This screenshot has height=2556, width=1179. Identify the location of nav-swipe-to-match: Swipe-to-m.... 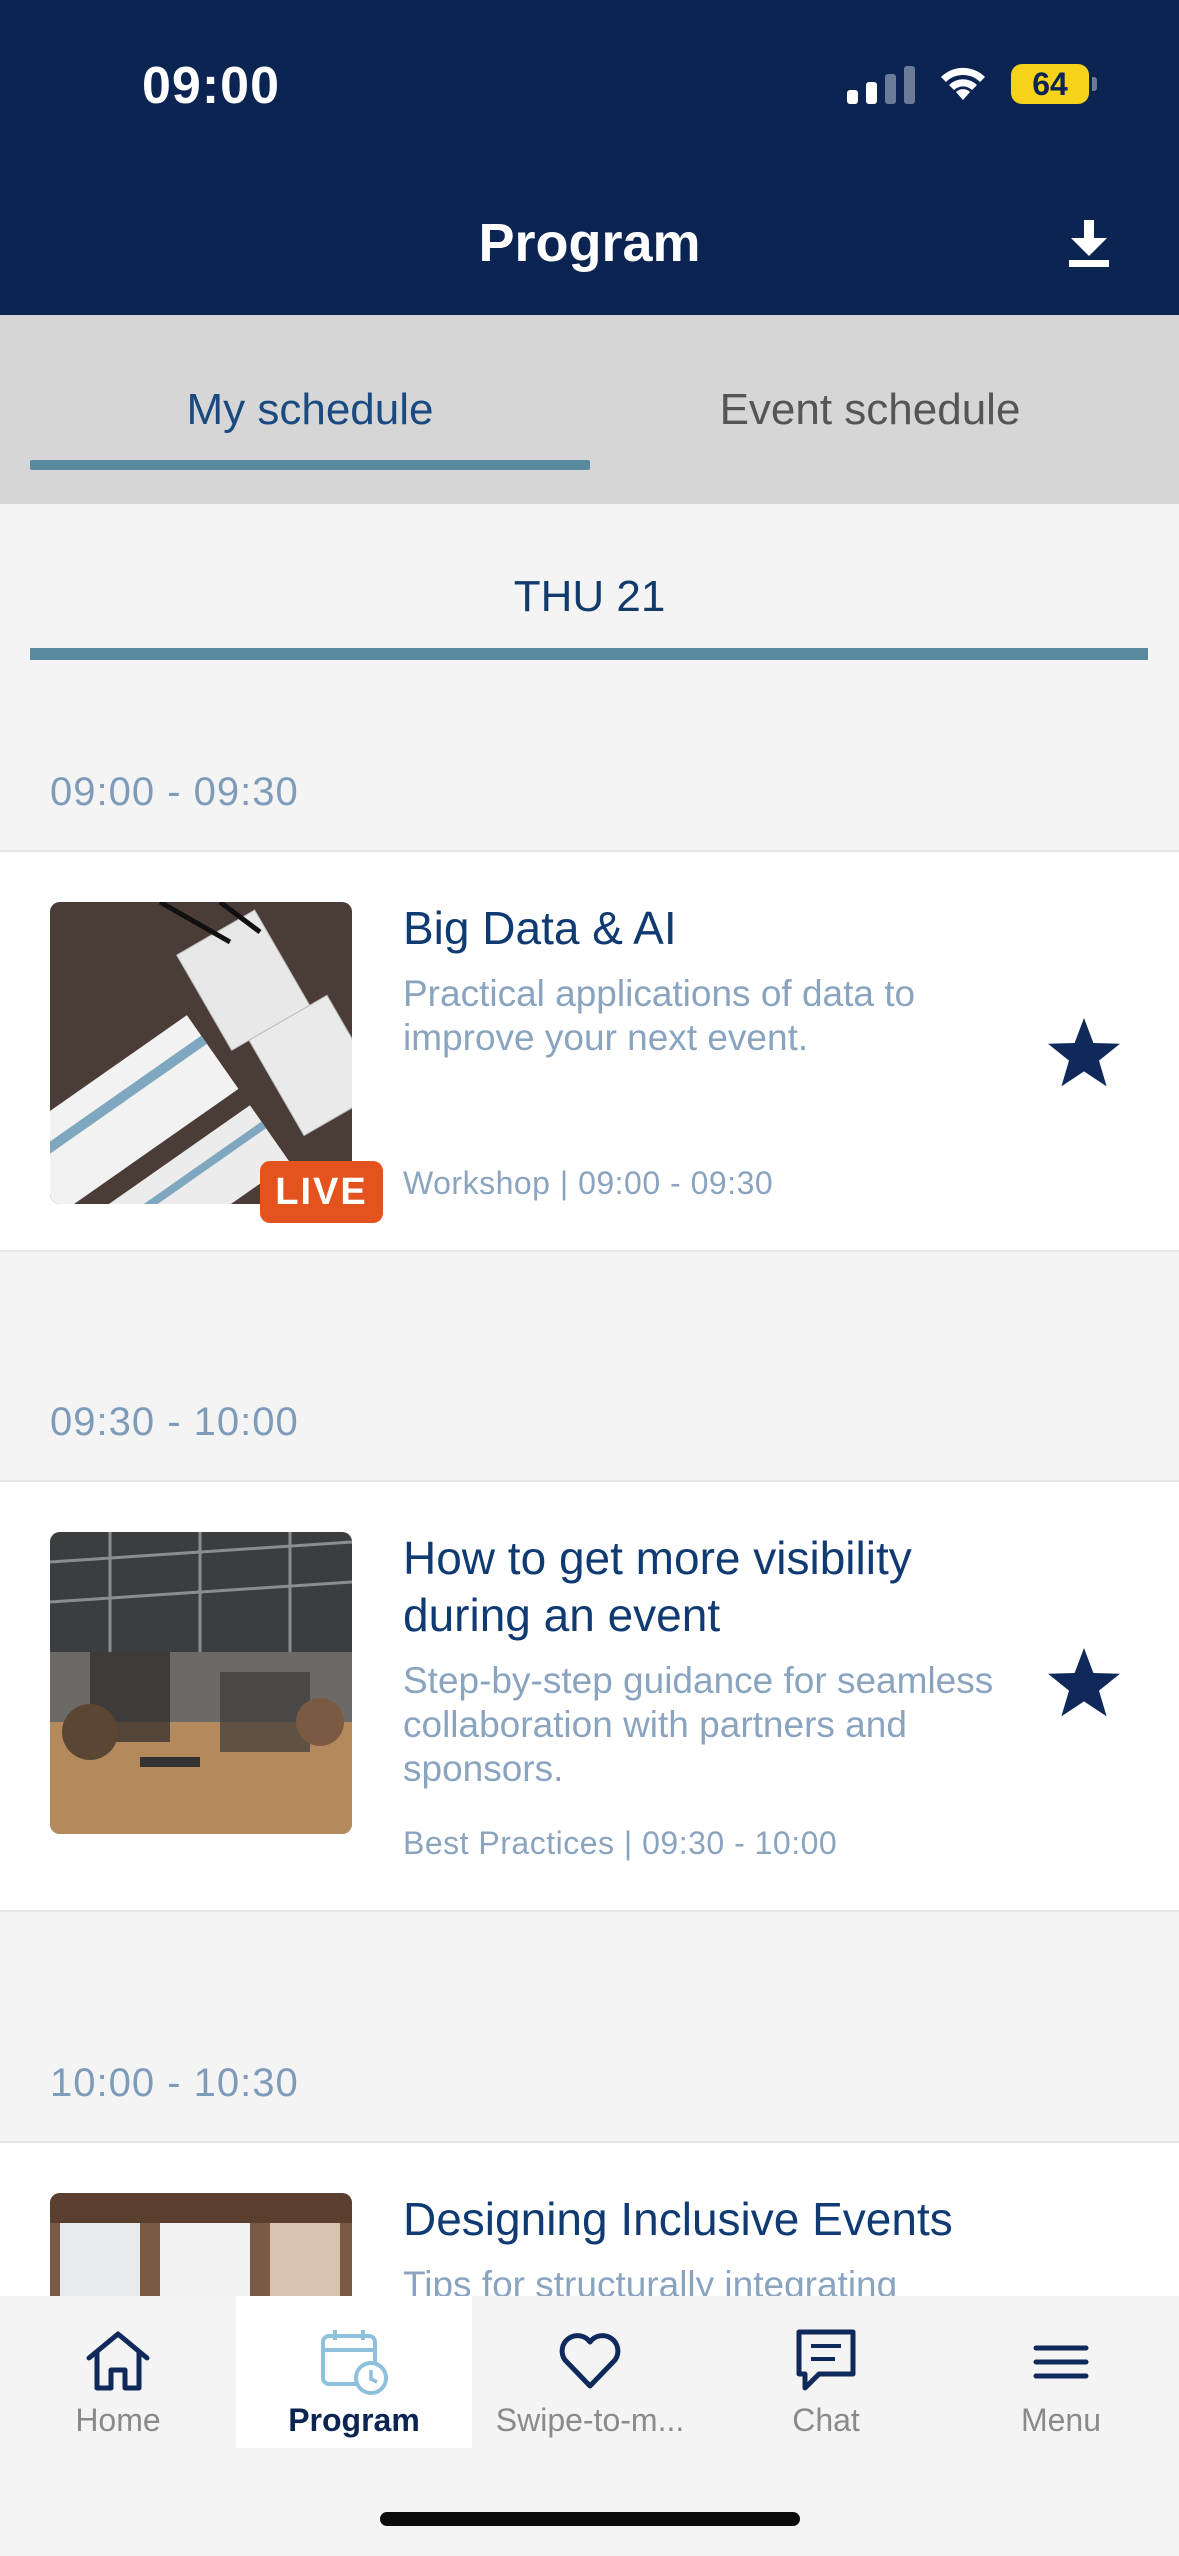
(590, 2372).